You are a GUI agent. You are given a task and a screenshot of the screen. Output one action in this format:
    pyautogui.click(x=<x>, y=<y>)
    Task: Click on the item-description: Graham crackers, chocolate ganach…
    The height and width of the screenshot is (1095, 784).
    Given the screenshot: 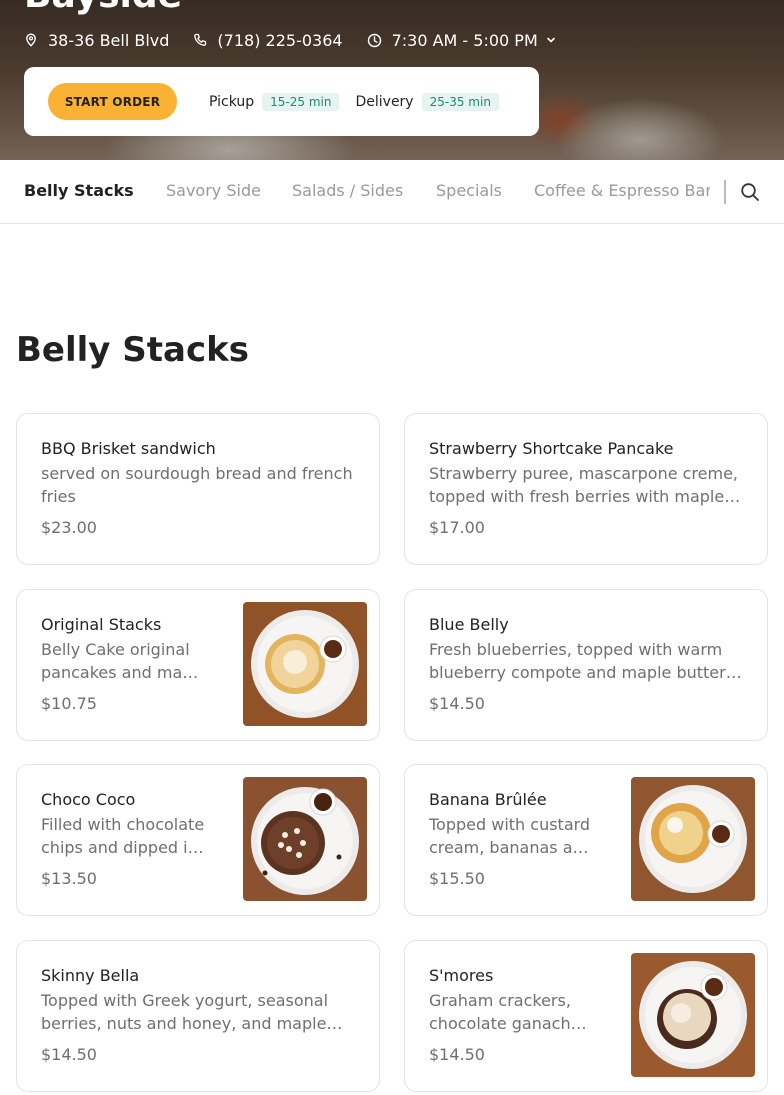 What is the action you would take?
    pyautogui.click(x=508, y=1012)
    